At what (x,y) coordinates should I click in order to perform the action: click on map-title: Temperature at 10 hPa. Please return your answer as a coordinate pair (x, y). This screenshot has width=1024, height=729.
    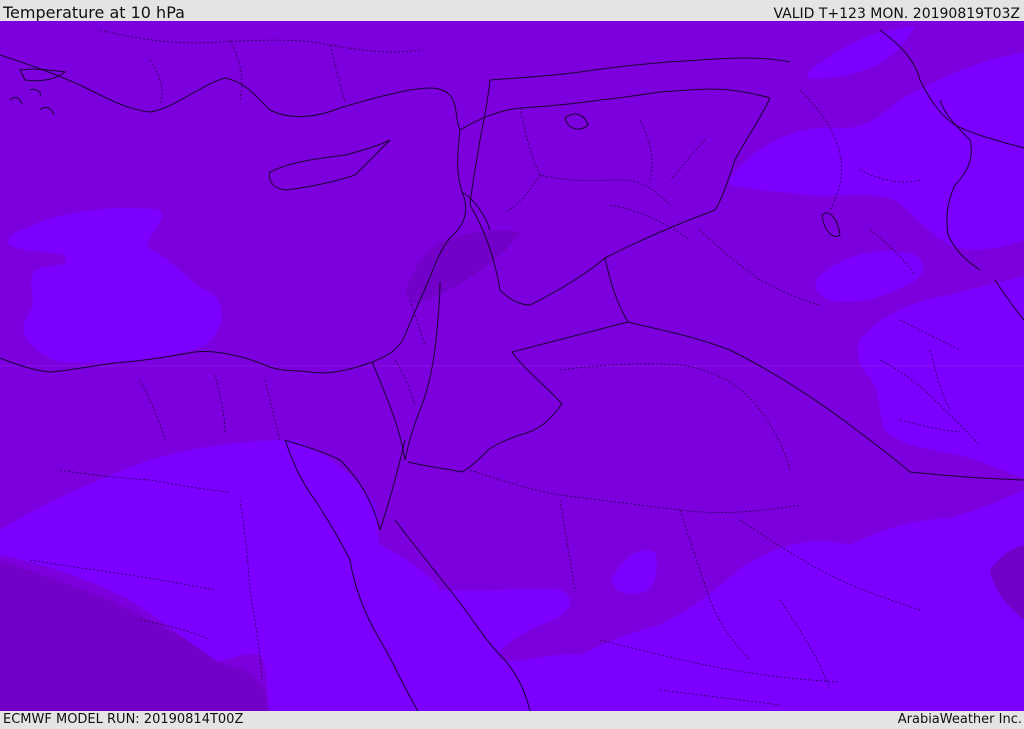
    Looking at the image, I should click on (94, 12).